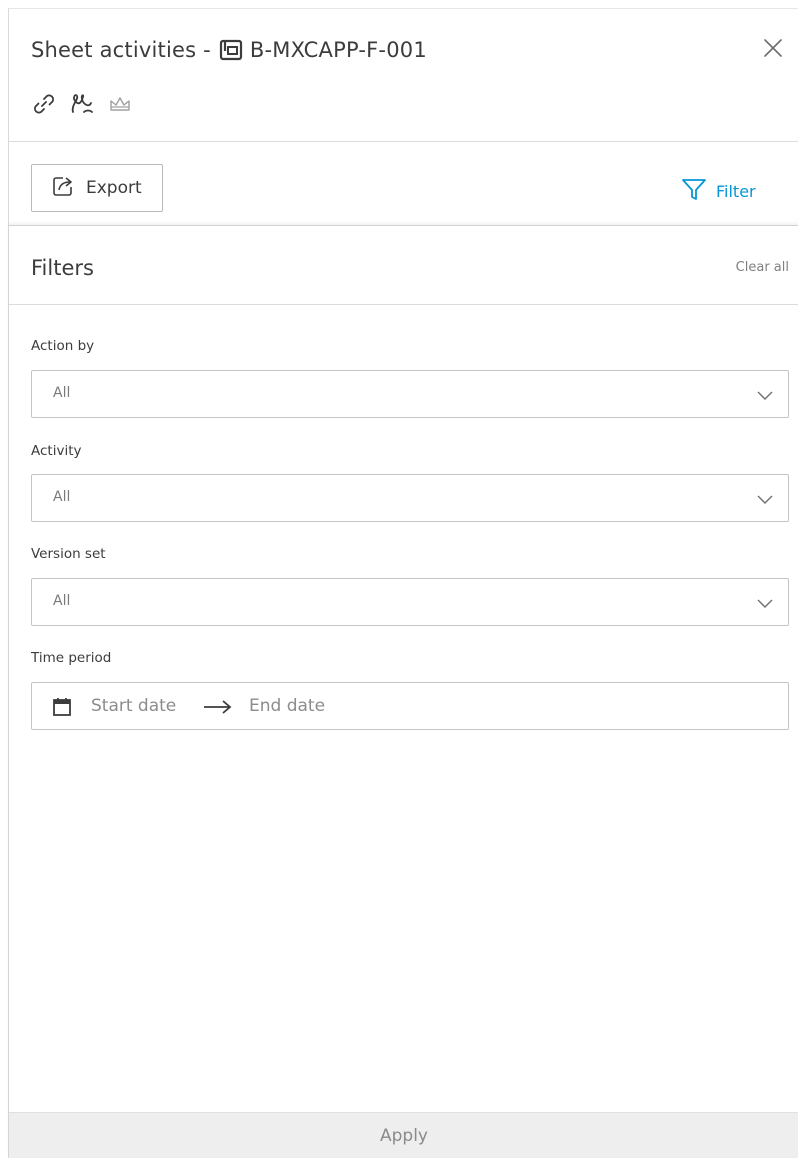 The height and width of the screenshot is (1158, 798). What do you see at coordinates (56, 451) in the screenshot?
I see `activity-label: Activity` at bounding box center [56, 451].